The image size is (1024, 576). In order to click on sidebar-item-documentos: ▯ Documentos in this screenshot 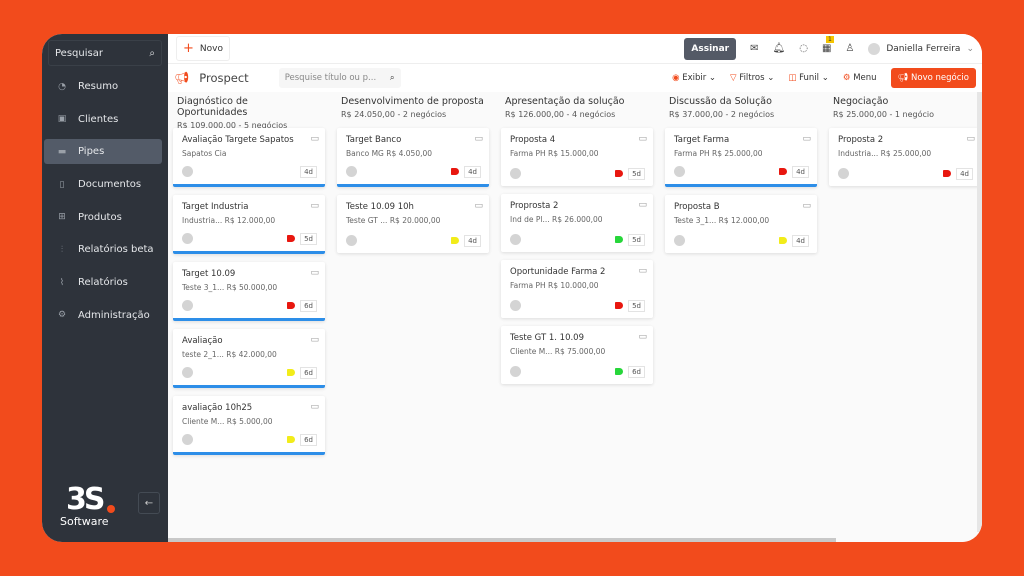, I will do `click(103, 184)`.